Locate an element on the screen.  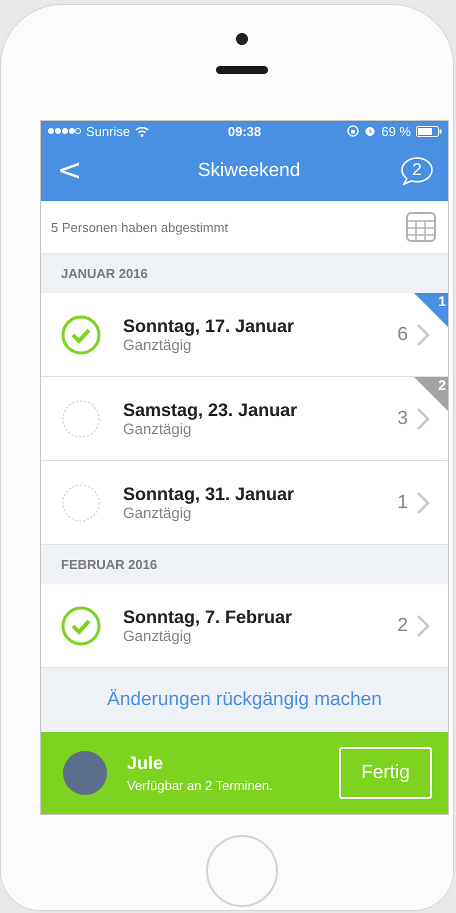
battery-percent: 69 % is located at coordinates (396, 131).